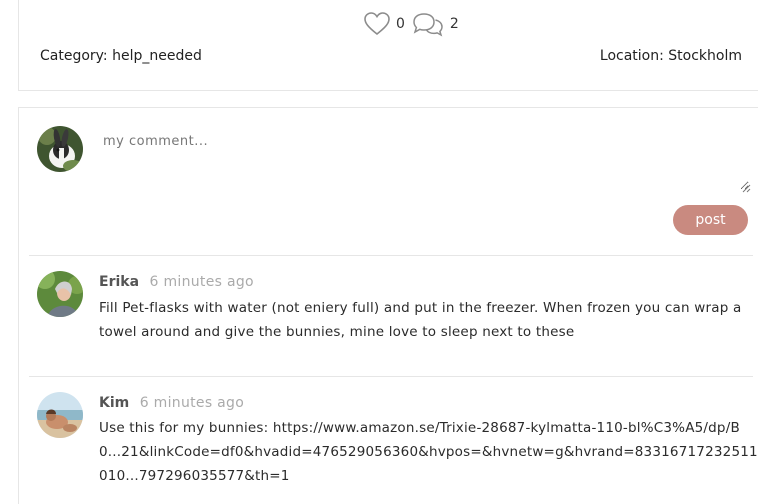  What do you see at coordinates (114, 403) in the screenshot?
I see `comment-author: Kim` at bounding box center [114, 403].